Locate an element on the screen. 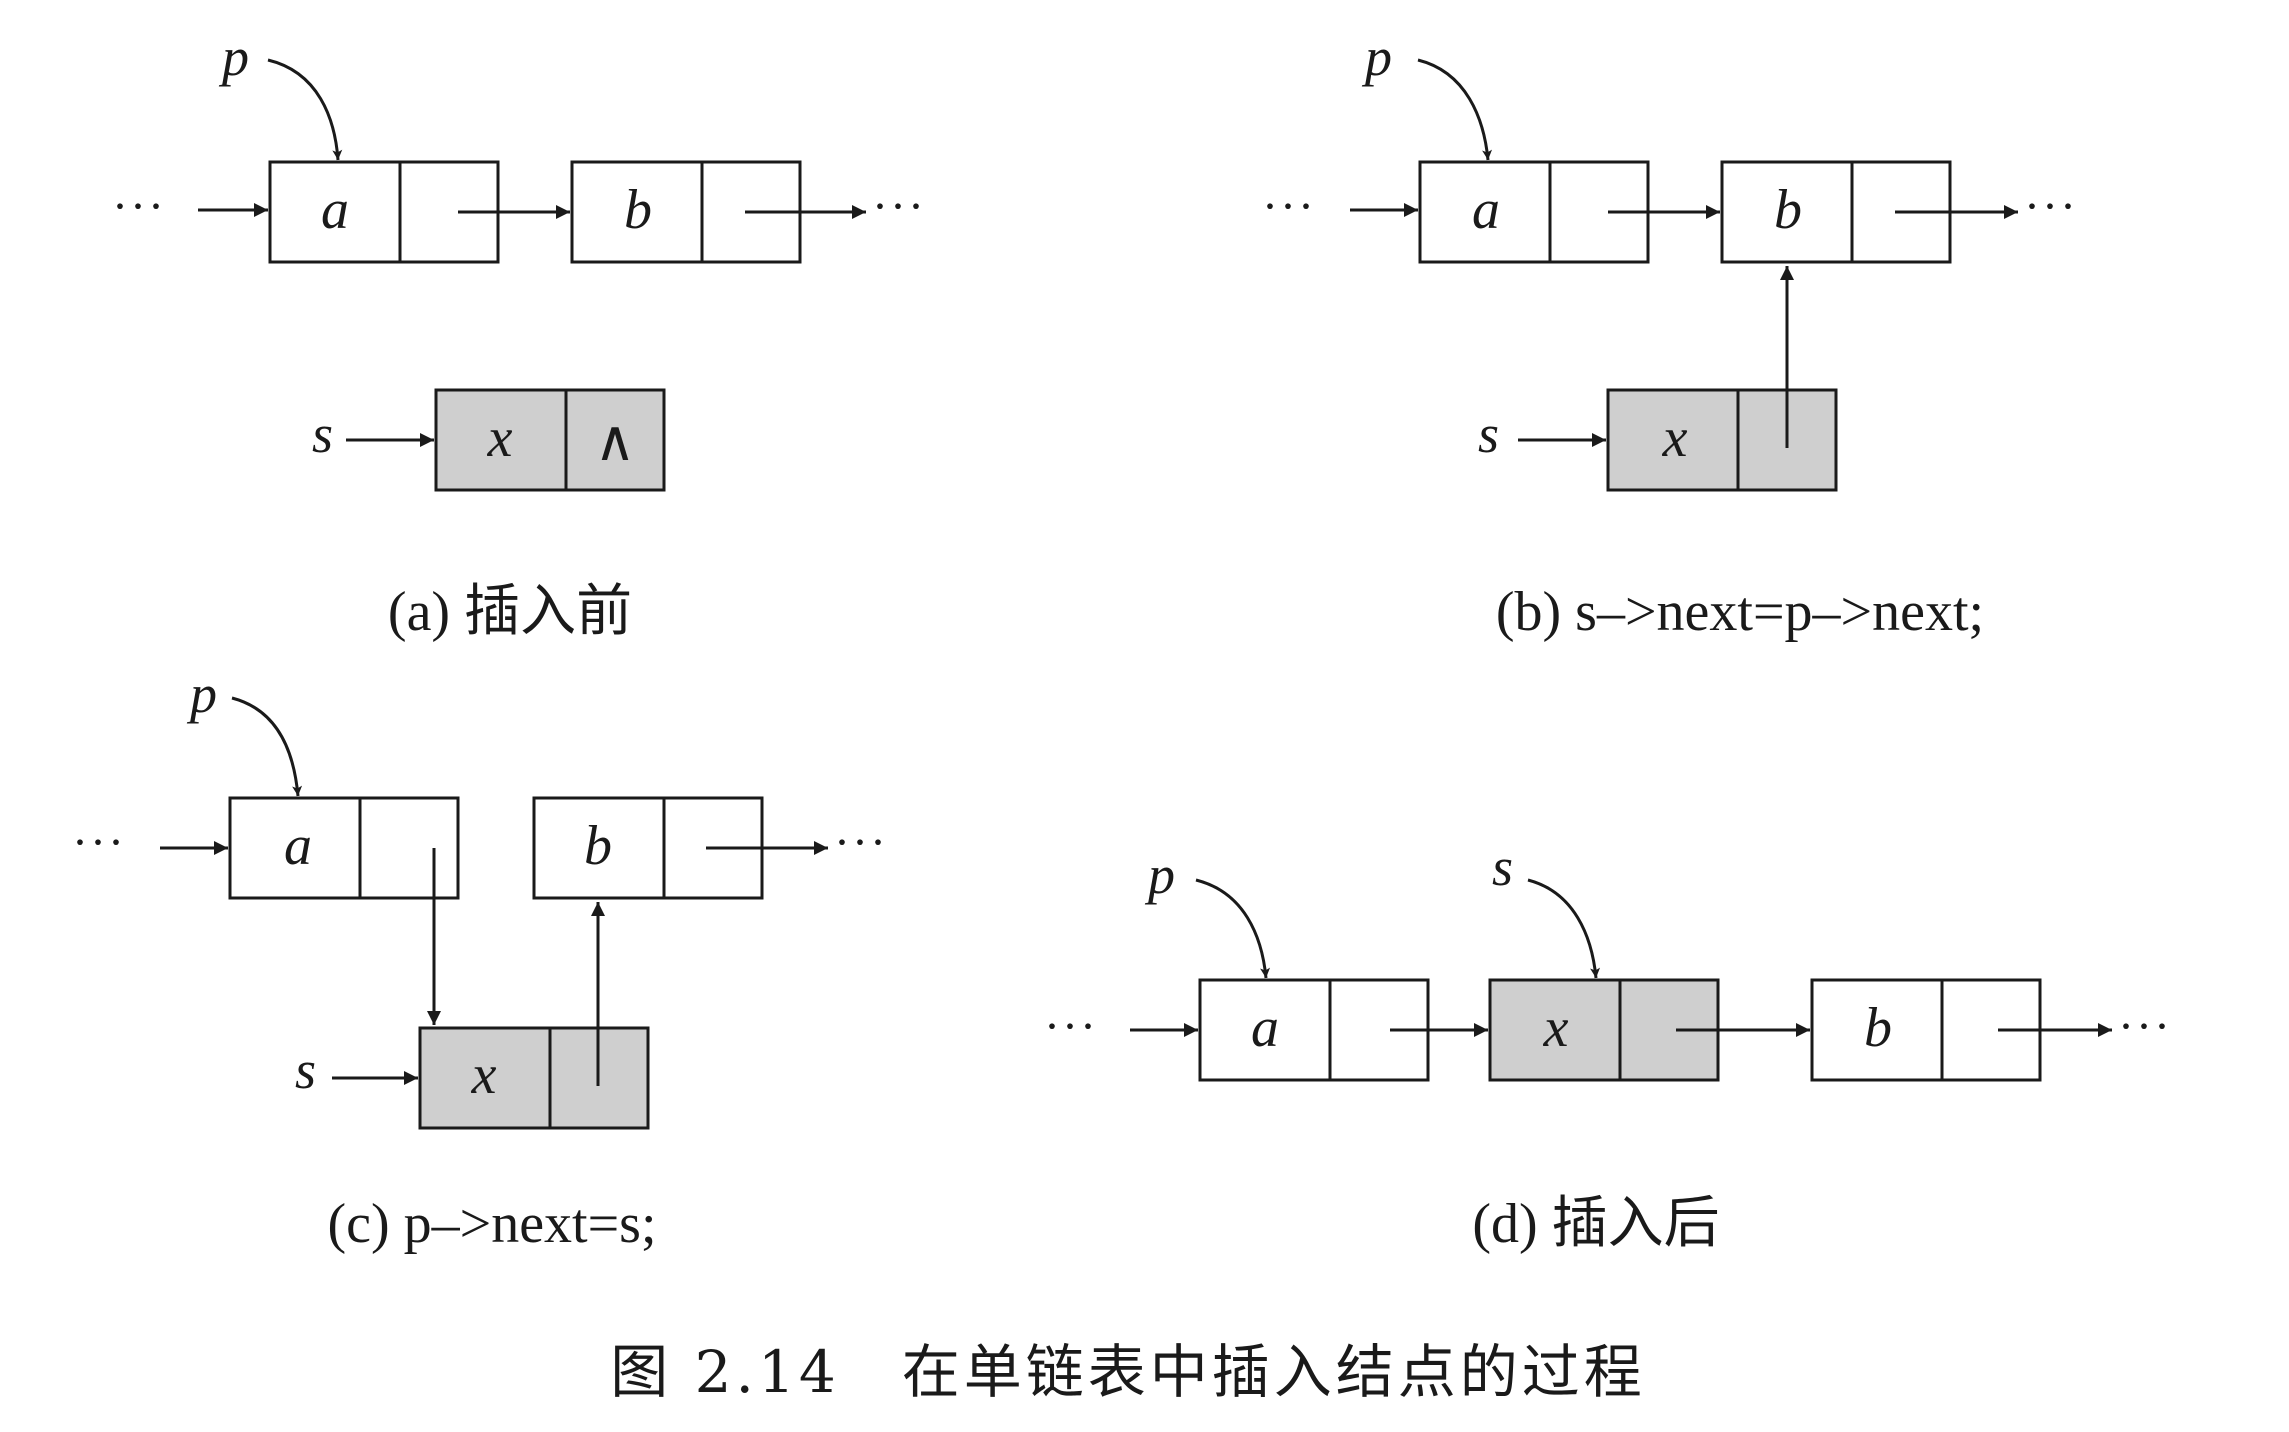  pointer-s-arrow is located at coordinates (1564, 928).